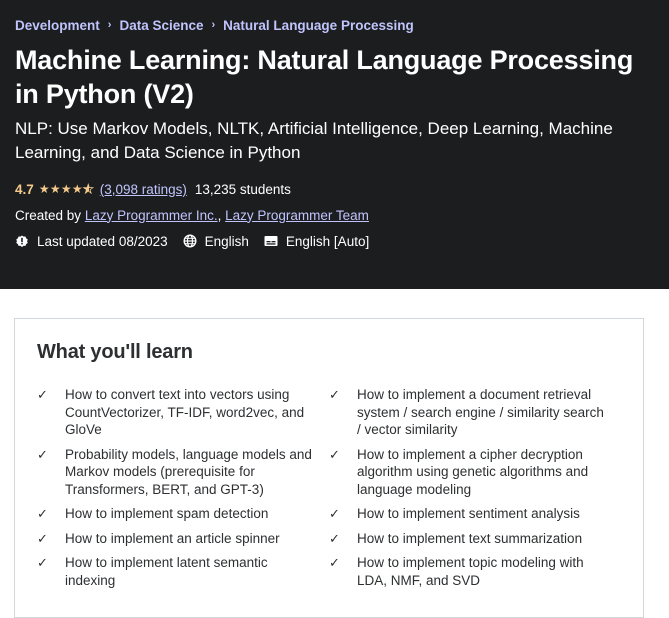  What do you see at coordinates (327, 241) in the screenshot?
I see `captions-text: English [Auto]` at bounding box center [327, 241].